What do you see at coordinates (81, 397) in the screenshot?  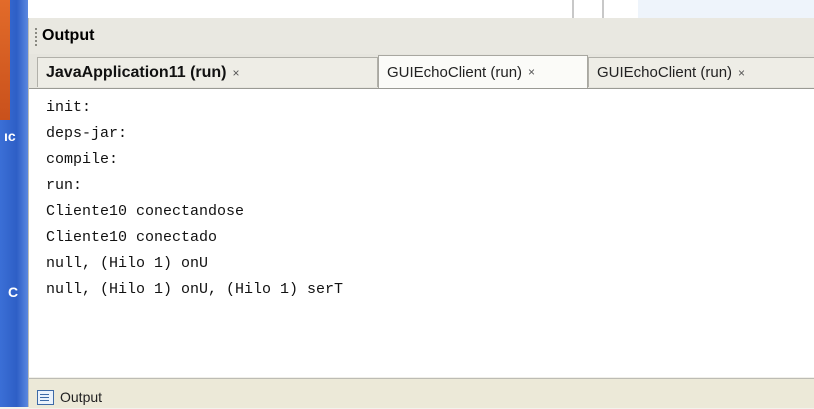 I see `output-window-label: Output` at bounding box center [81, 397].